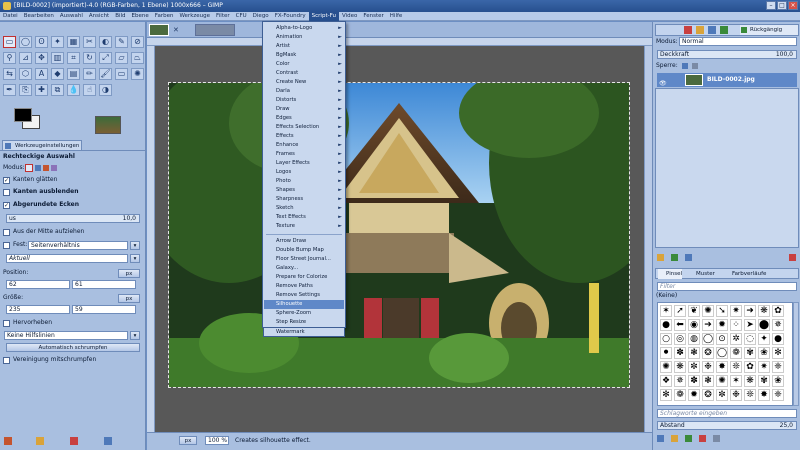 The height and width of the screenshot is (450, 800). What do you see at coordinates (304, 199) in the screenshot?
I see `menu-item-sharpness: Sharpness ►` at bounding box center [304, 199].